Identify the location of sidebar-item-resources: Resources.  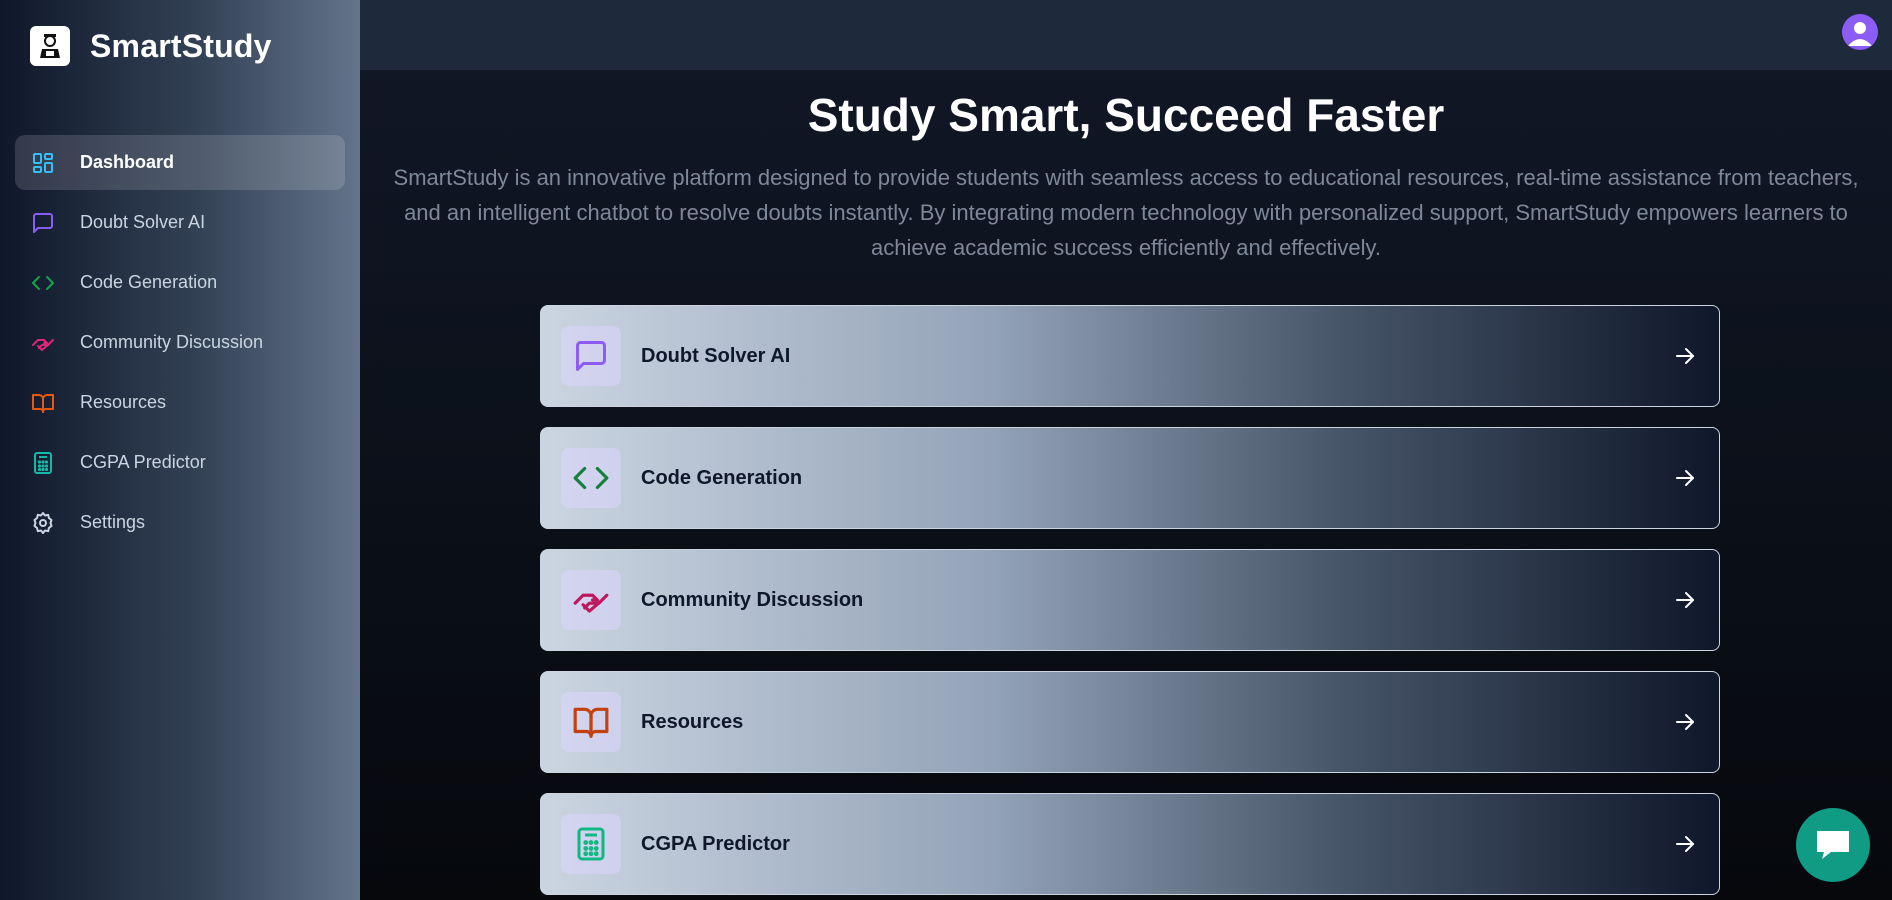
(180, 402).